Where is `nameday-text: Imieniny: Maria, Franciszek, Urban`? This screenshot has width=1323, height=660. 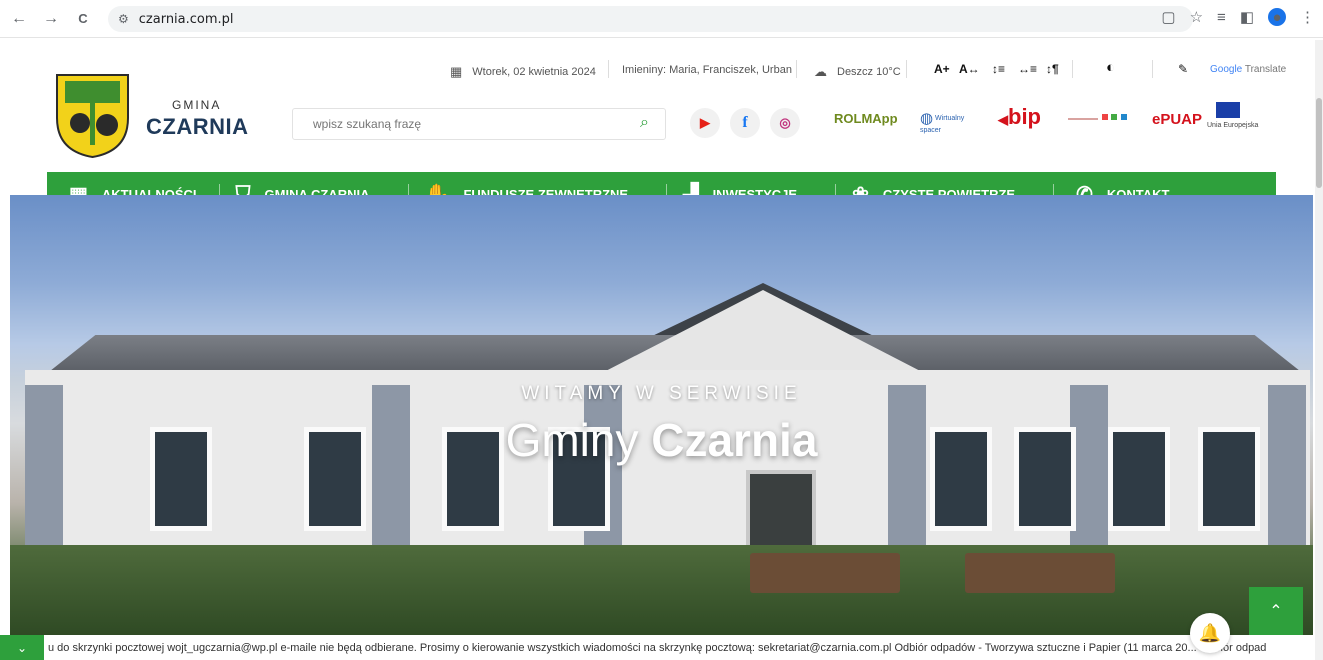
nameday-text: Imieniny: Maria, Franciszek, Urban is located at coordinates (707, 70).